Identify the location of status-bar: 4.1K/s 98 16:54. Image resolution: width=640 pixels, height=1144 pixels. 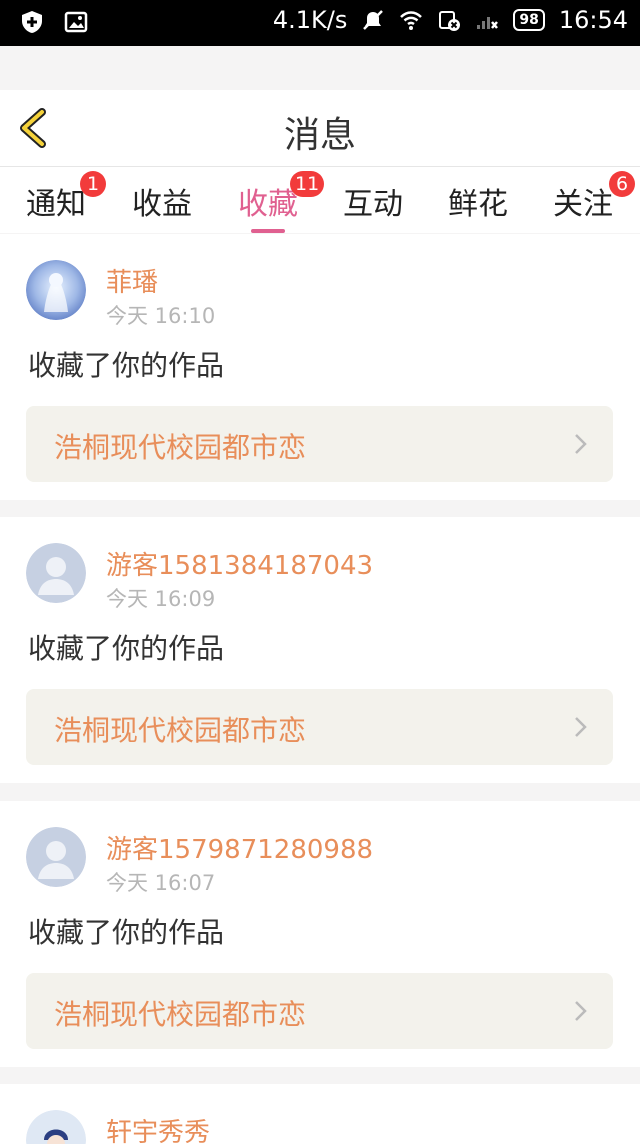
(320, 23).